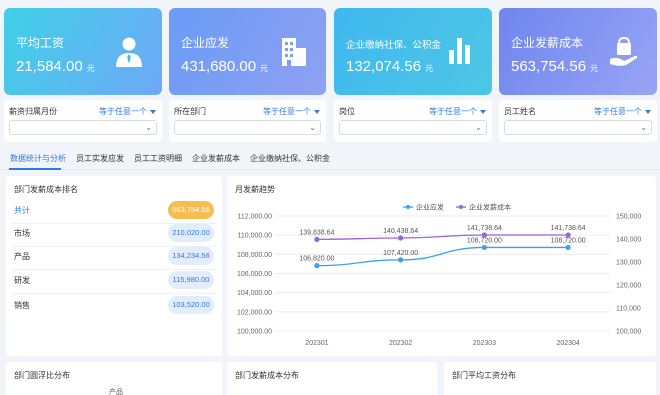 The image size is (660, 395). Describe the element at coordinates (254, 217) in the screenshot. I see `y-left-tick-label: 112,000.00` at that location.